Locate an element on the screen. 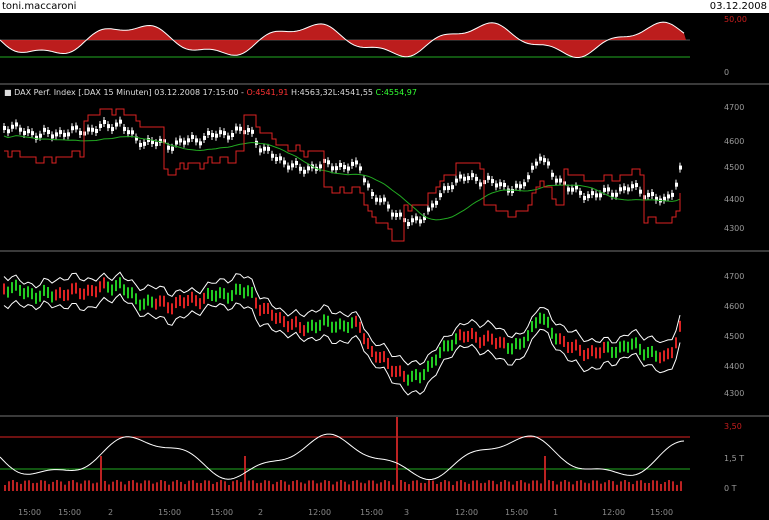 Image resolution: width=769 pixels, height=520 pixels. price-axis-tick: 4500 is located at coordinates (734, 167).